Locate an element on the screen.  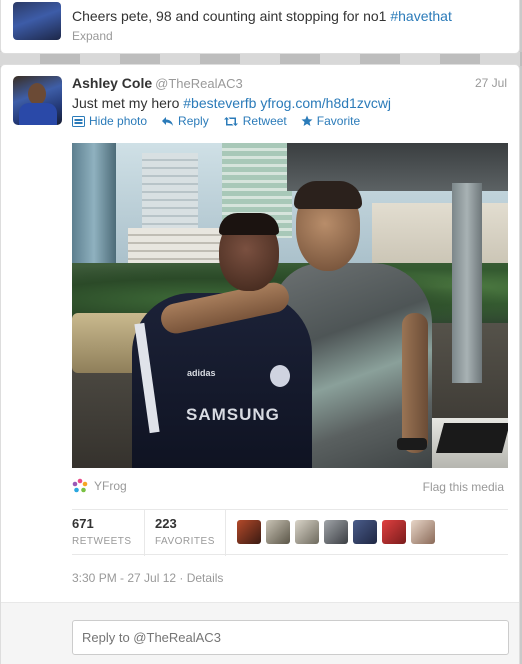
tweet-stats: 671 RETWEETS 223 FAVORITES is located at coordinates (290, 532).